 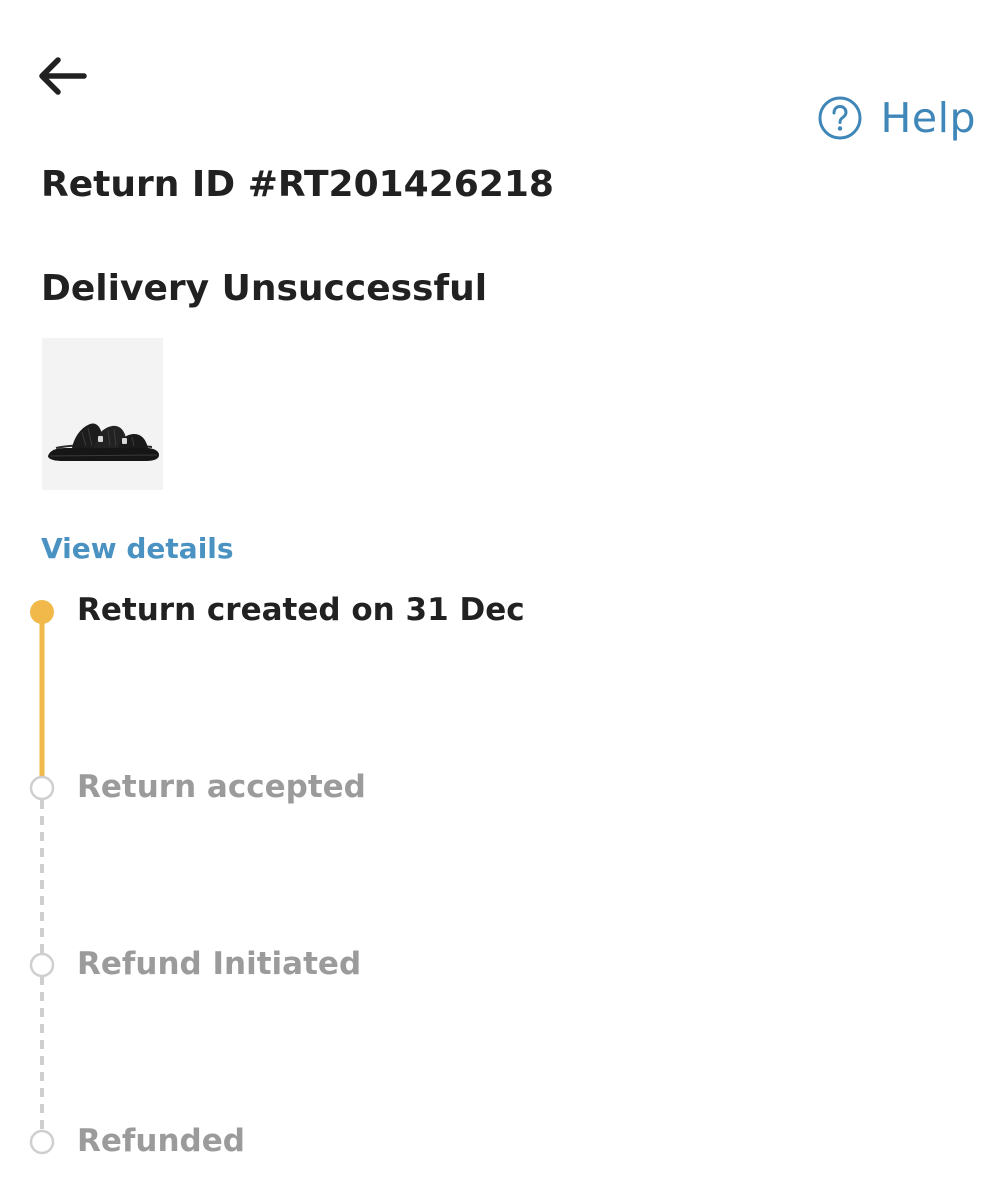 I want to click on timeline-step-refund-initiated: Refund Initiated, so click(x=219, y=964).